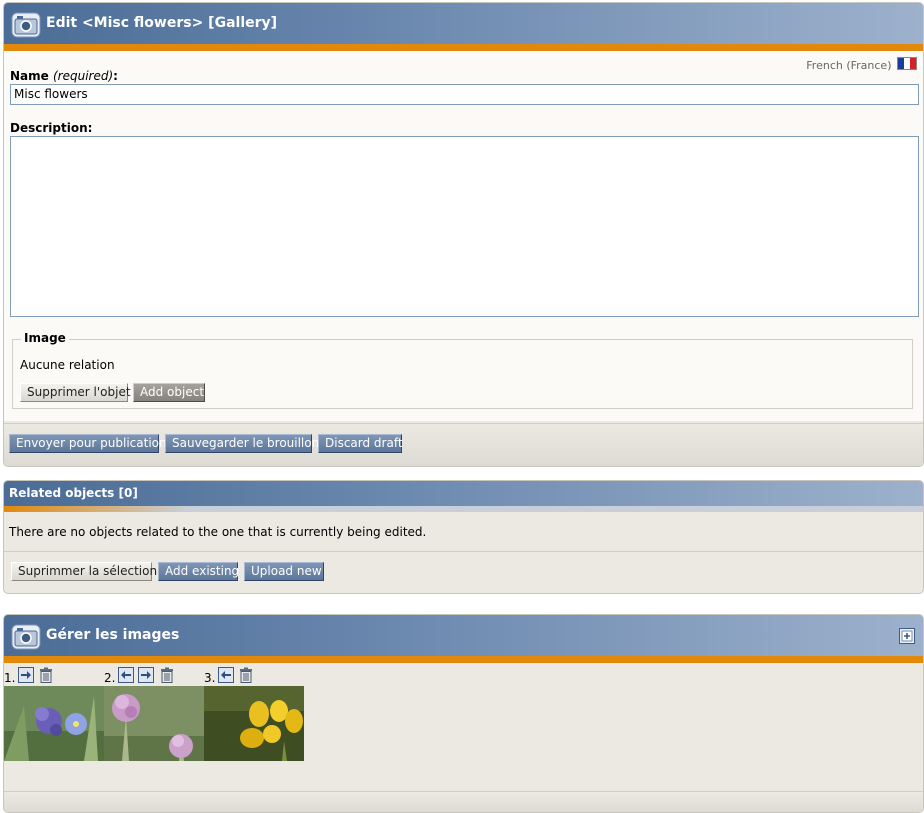  I want to click on name-label: Name (required):, so click(64, 76).